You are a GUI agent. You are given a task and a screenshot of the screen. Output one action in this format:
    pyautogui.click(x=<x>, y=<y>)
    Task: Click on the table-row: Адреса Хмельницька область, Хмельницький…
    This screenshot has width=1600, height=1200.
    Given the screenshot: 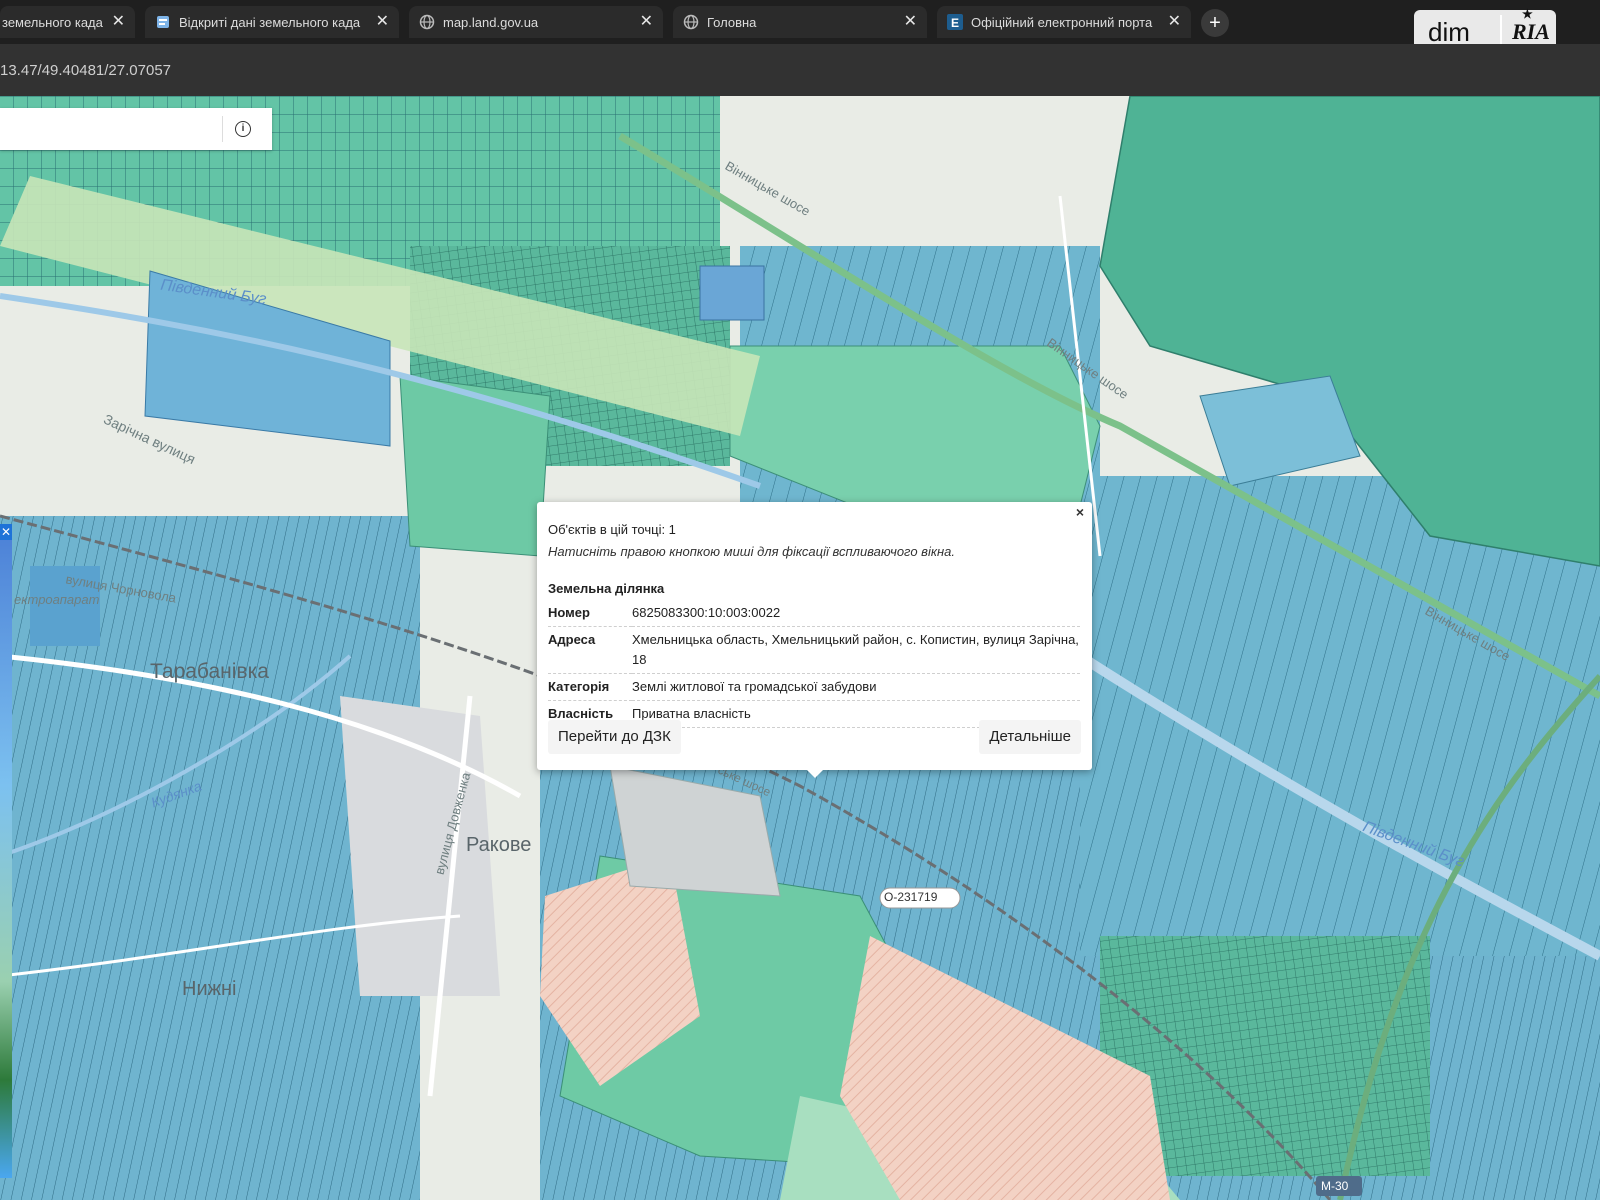 What is the action you would take?
    pyautogui.click(x=814, y=650)
    